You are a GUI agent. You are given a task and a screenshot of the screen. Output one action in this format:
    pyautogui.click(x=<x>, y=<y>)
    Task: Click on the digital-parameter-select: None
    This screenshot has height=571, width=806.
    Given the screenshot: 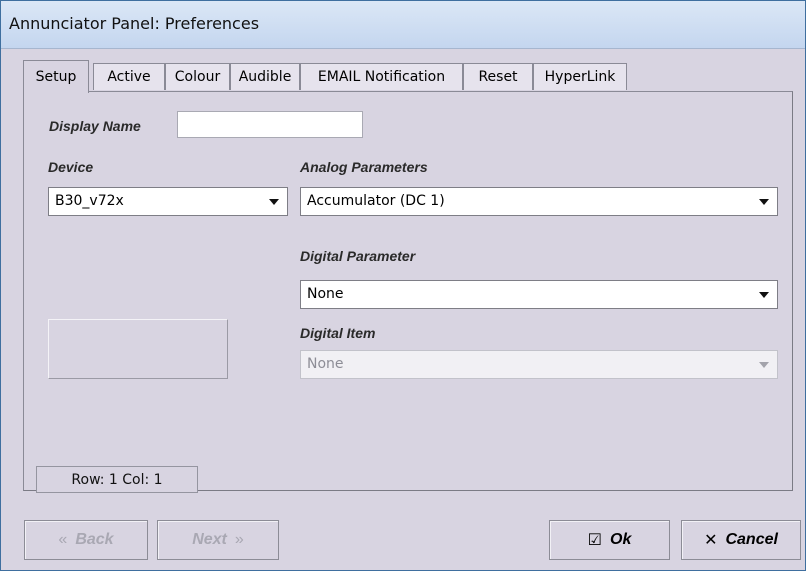 What is the action you would take?
    pyautogui.click(x=539, y=294)
    